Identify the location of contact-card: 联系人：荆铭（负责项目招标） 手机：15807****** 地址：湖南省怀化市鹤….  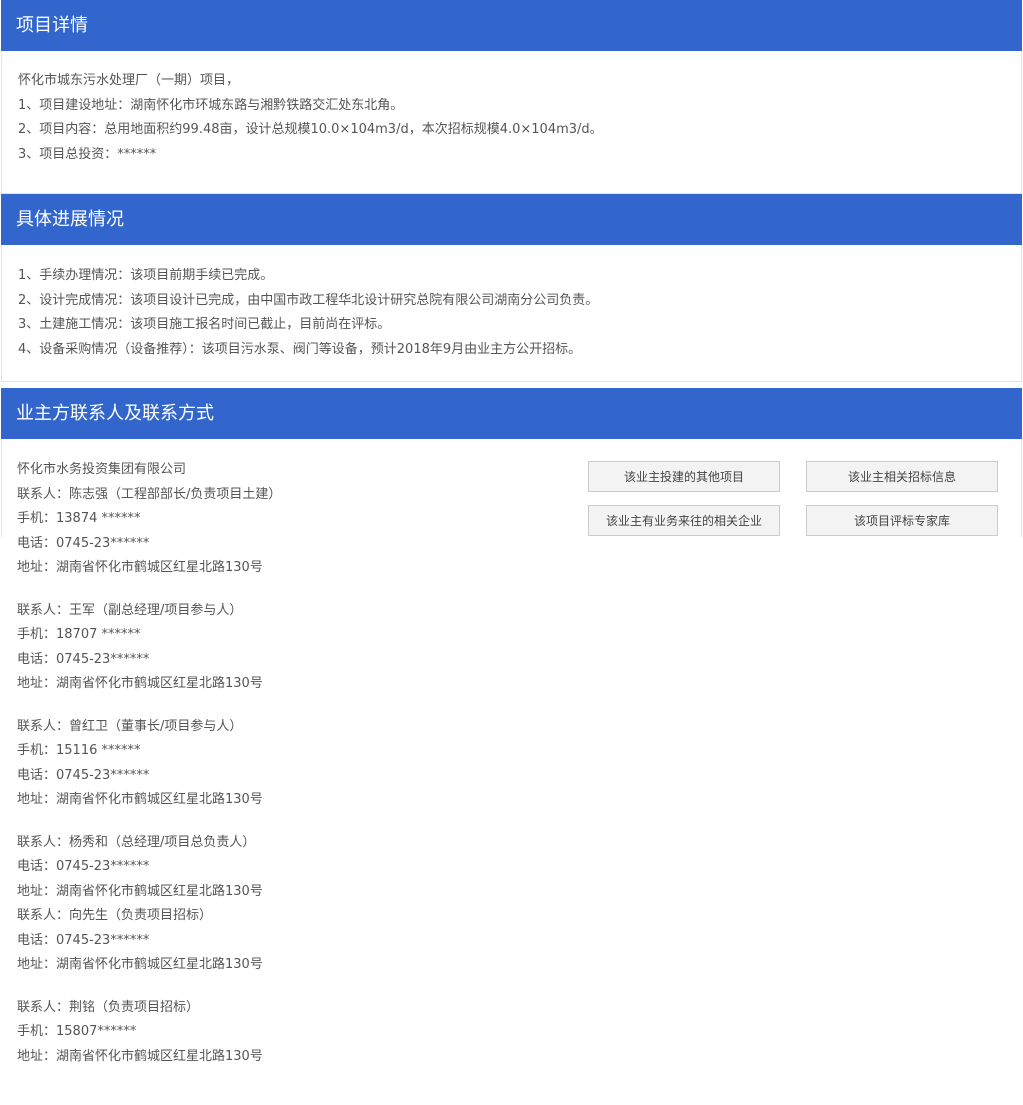
(281, 1033).